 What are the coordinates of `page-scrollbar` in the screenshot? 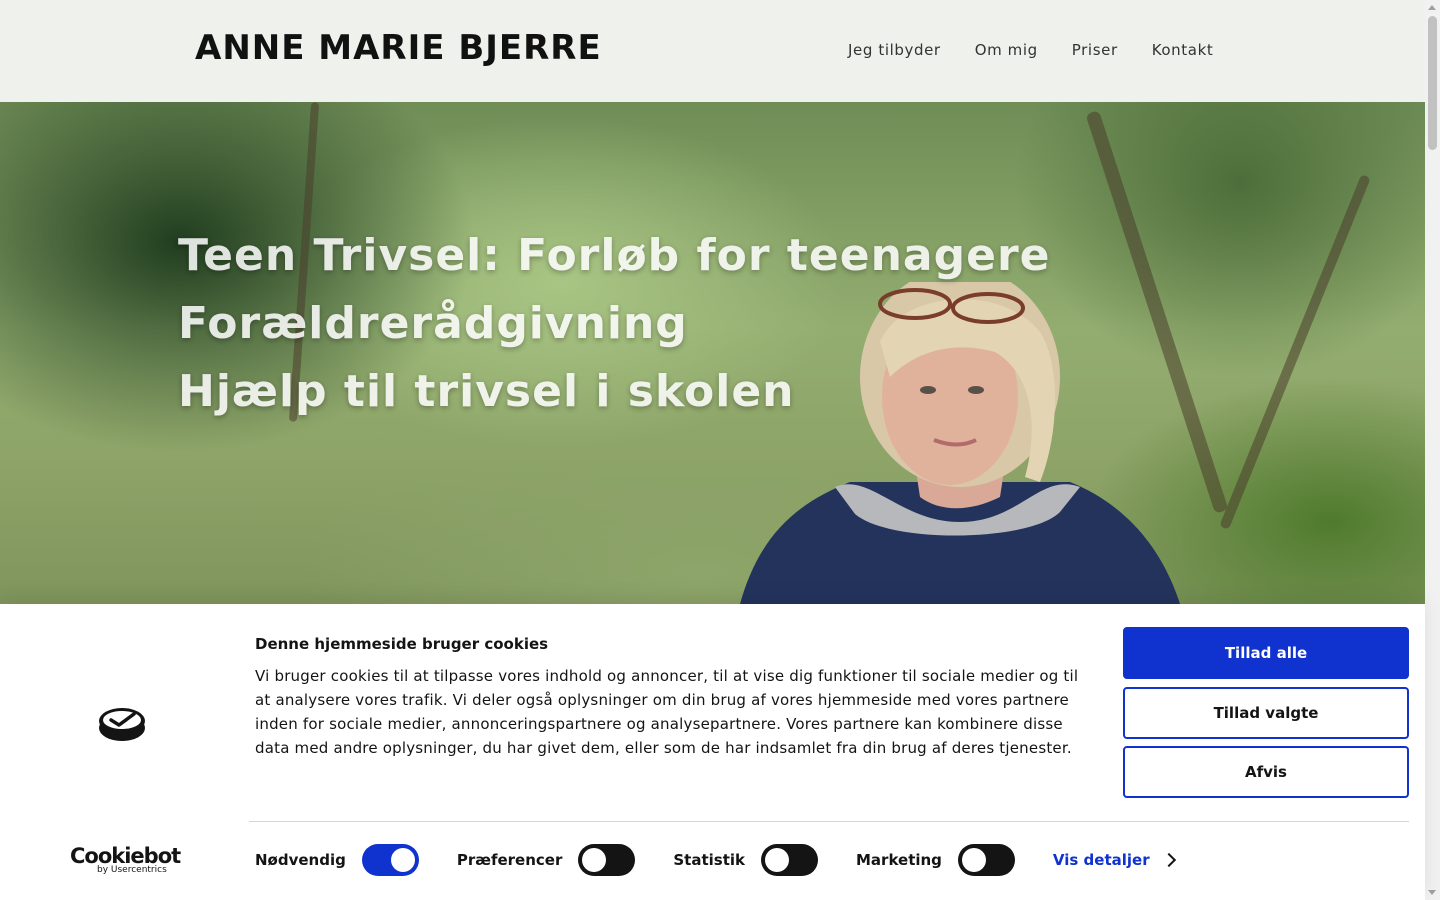 It's located at (1432, 450).